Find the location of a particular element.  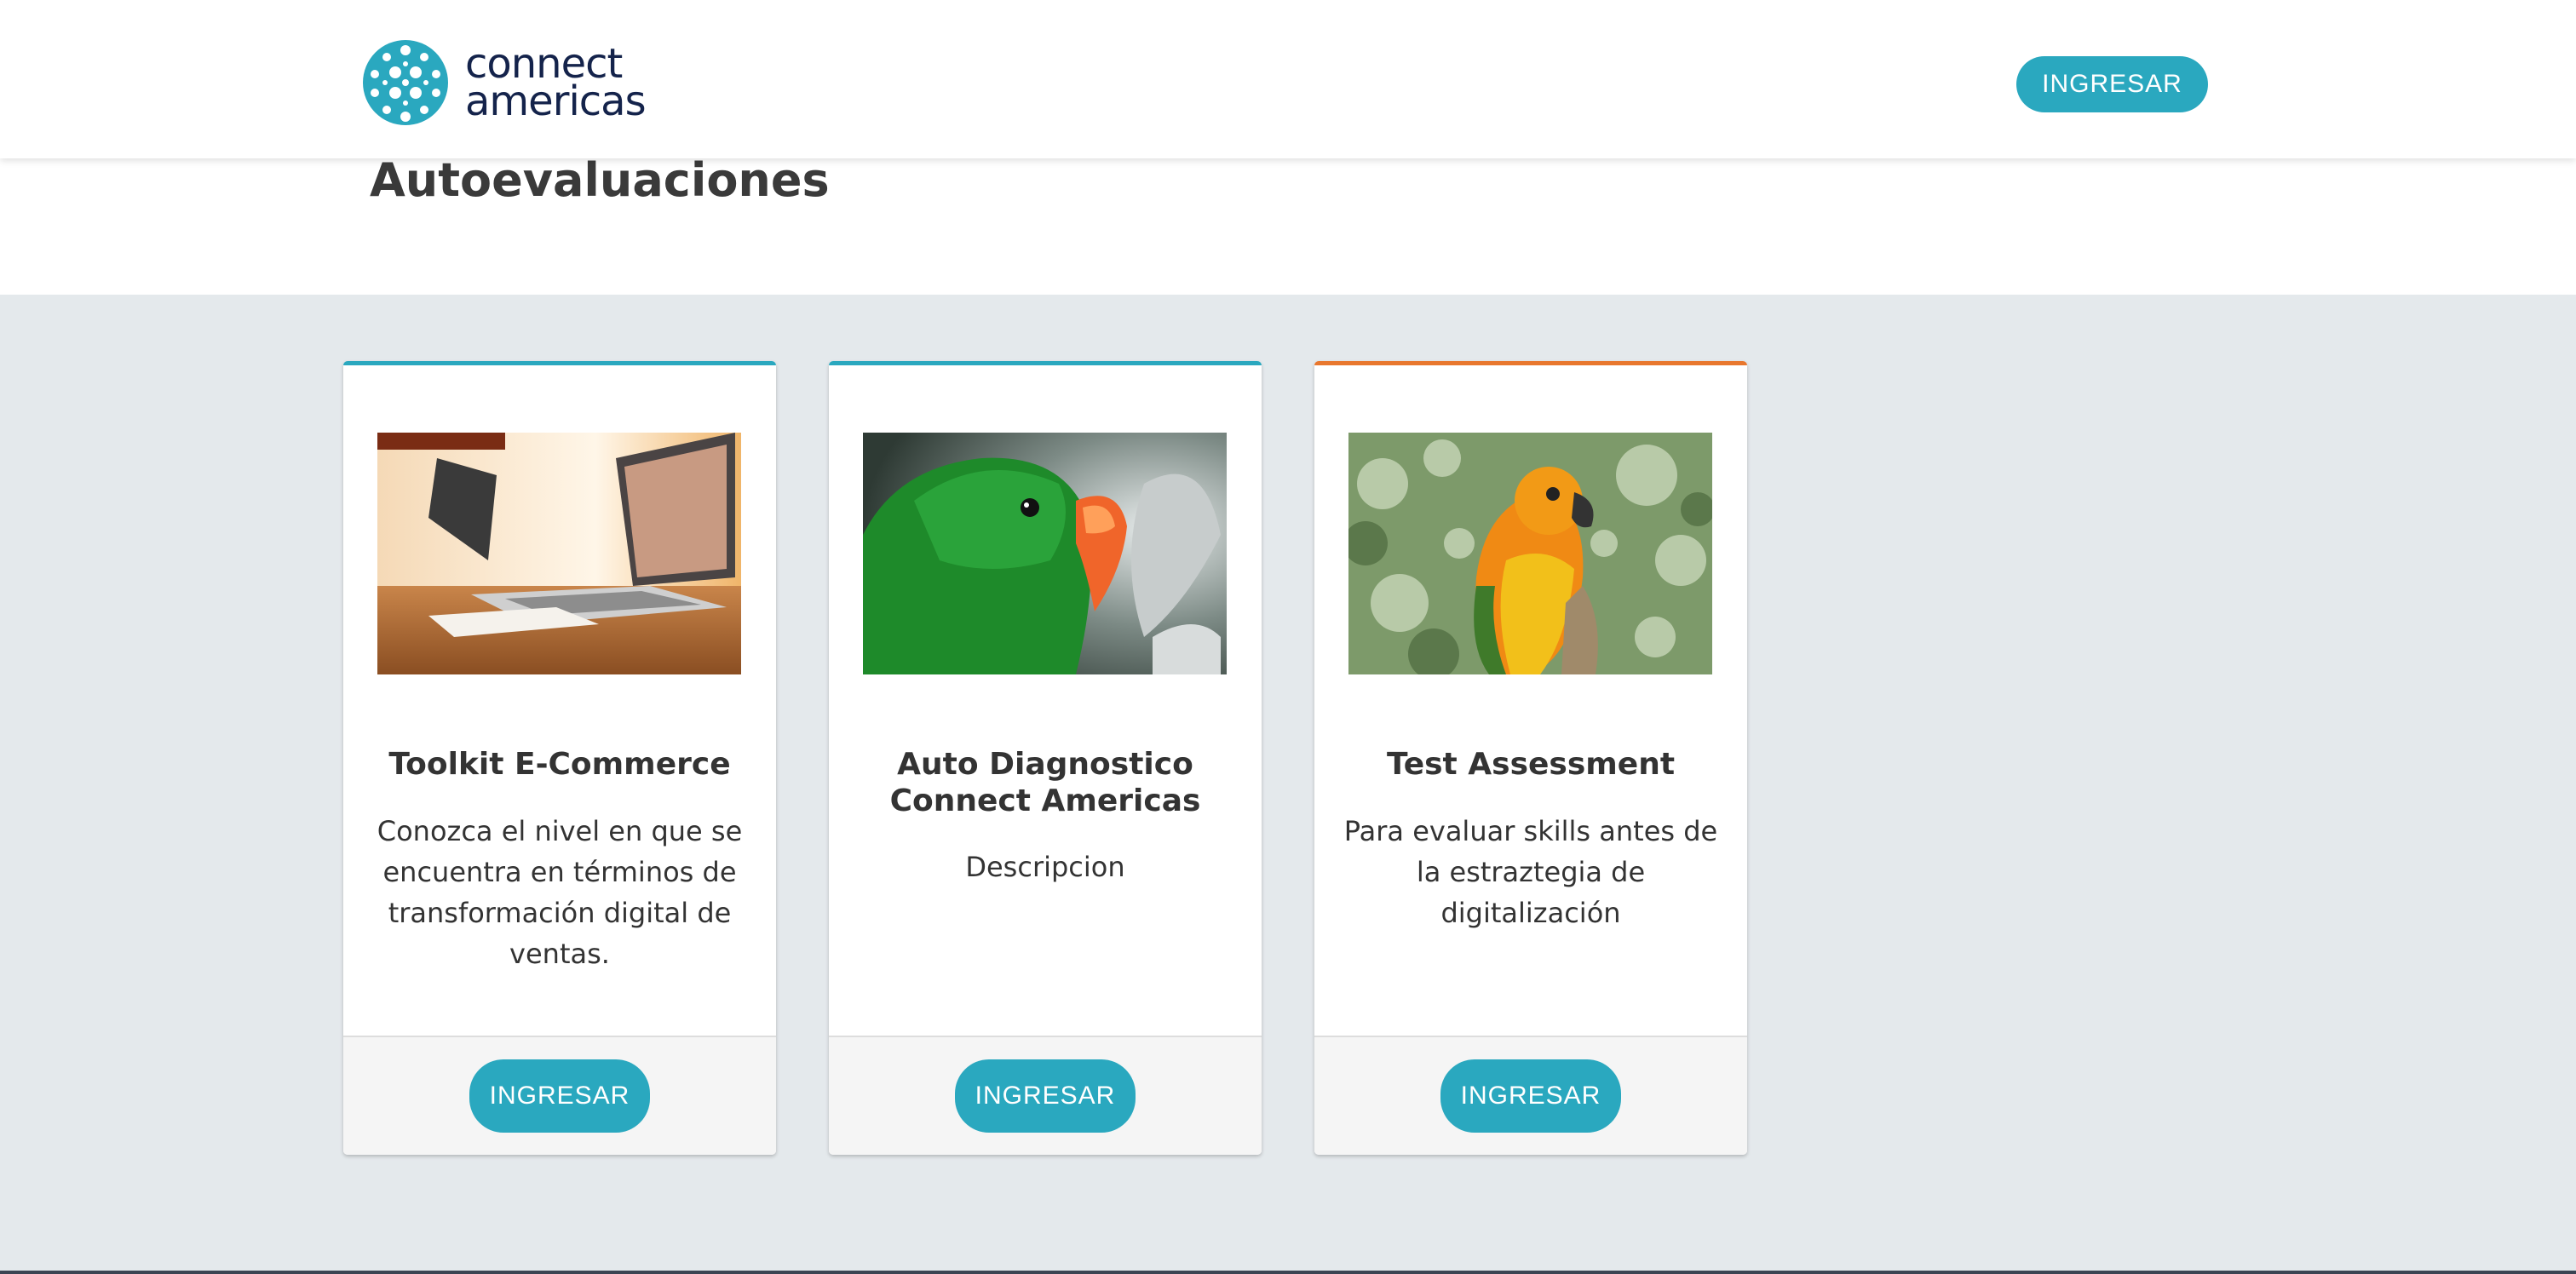

card-title: Test Assessment is located at coordinates (1531, 764).